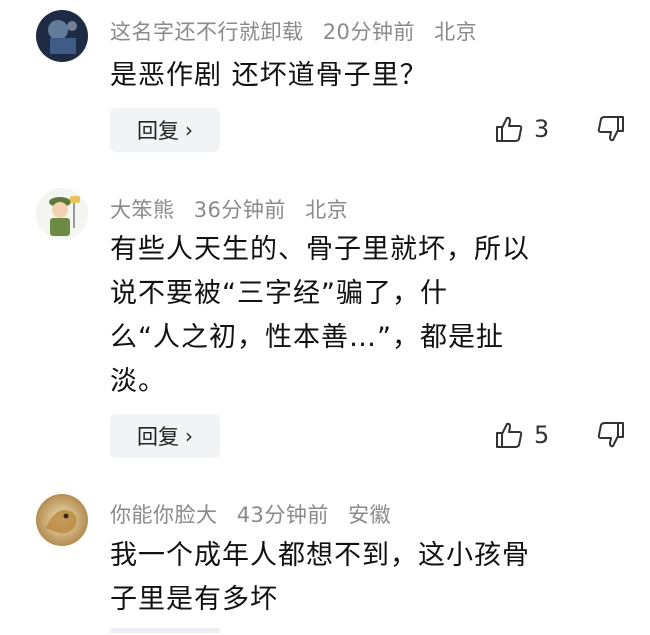 The width and height of the screenshot is (650, 635). What do you see at coordinates (164, 515) in the screenshot?
I see `username: 你能你脸大` at bounding box center [164, 515].